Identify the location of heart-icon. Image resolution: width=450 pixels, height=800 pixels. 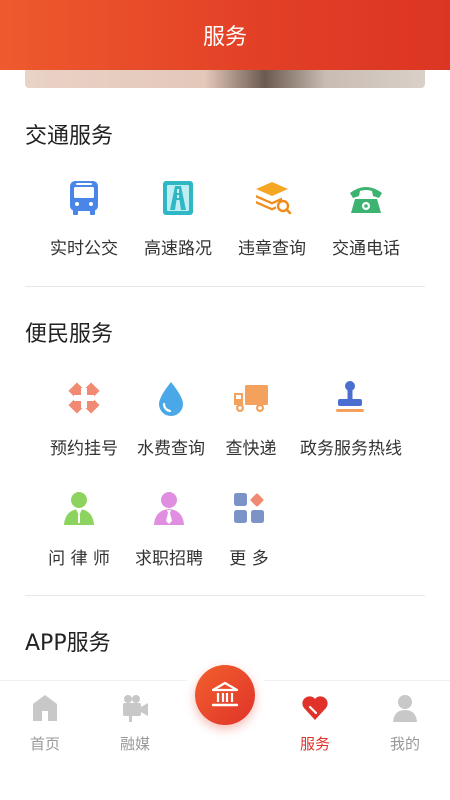
(315, 708).